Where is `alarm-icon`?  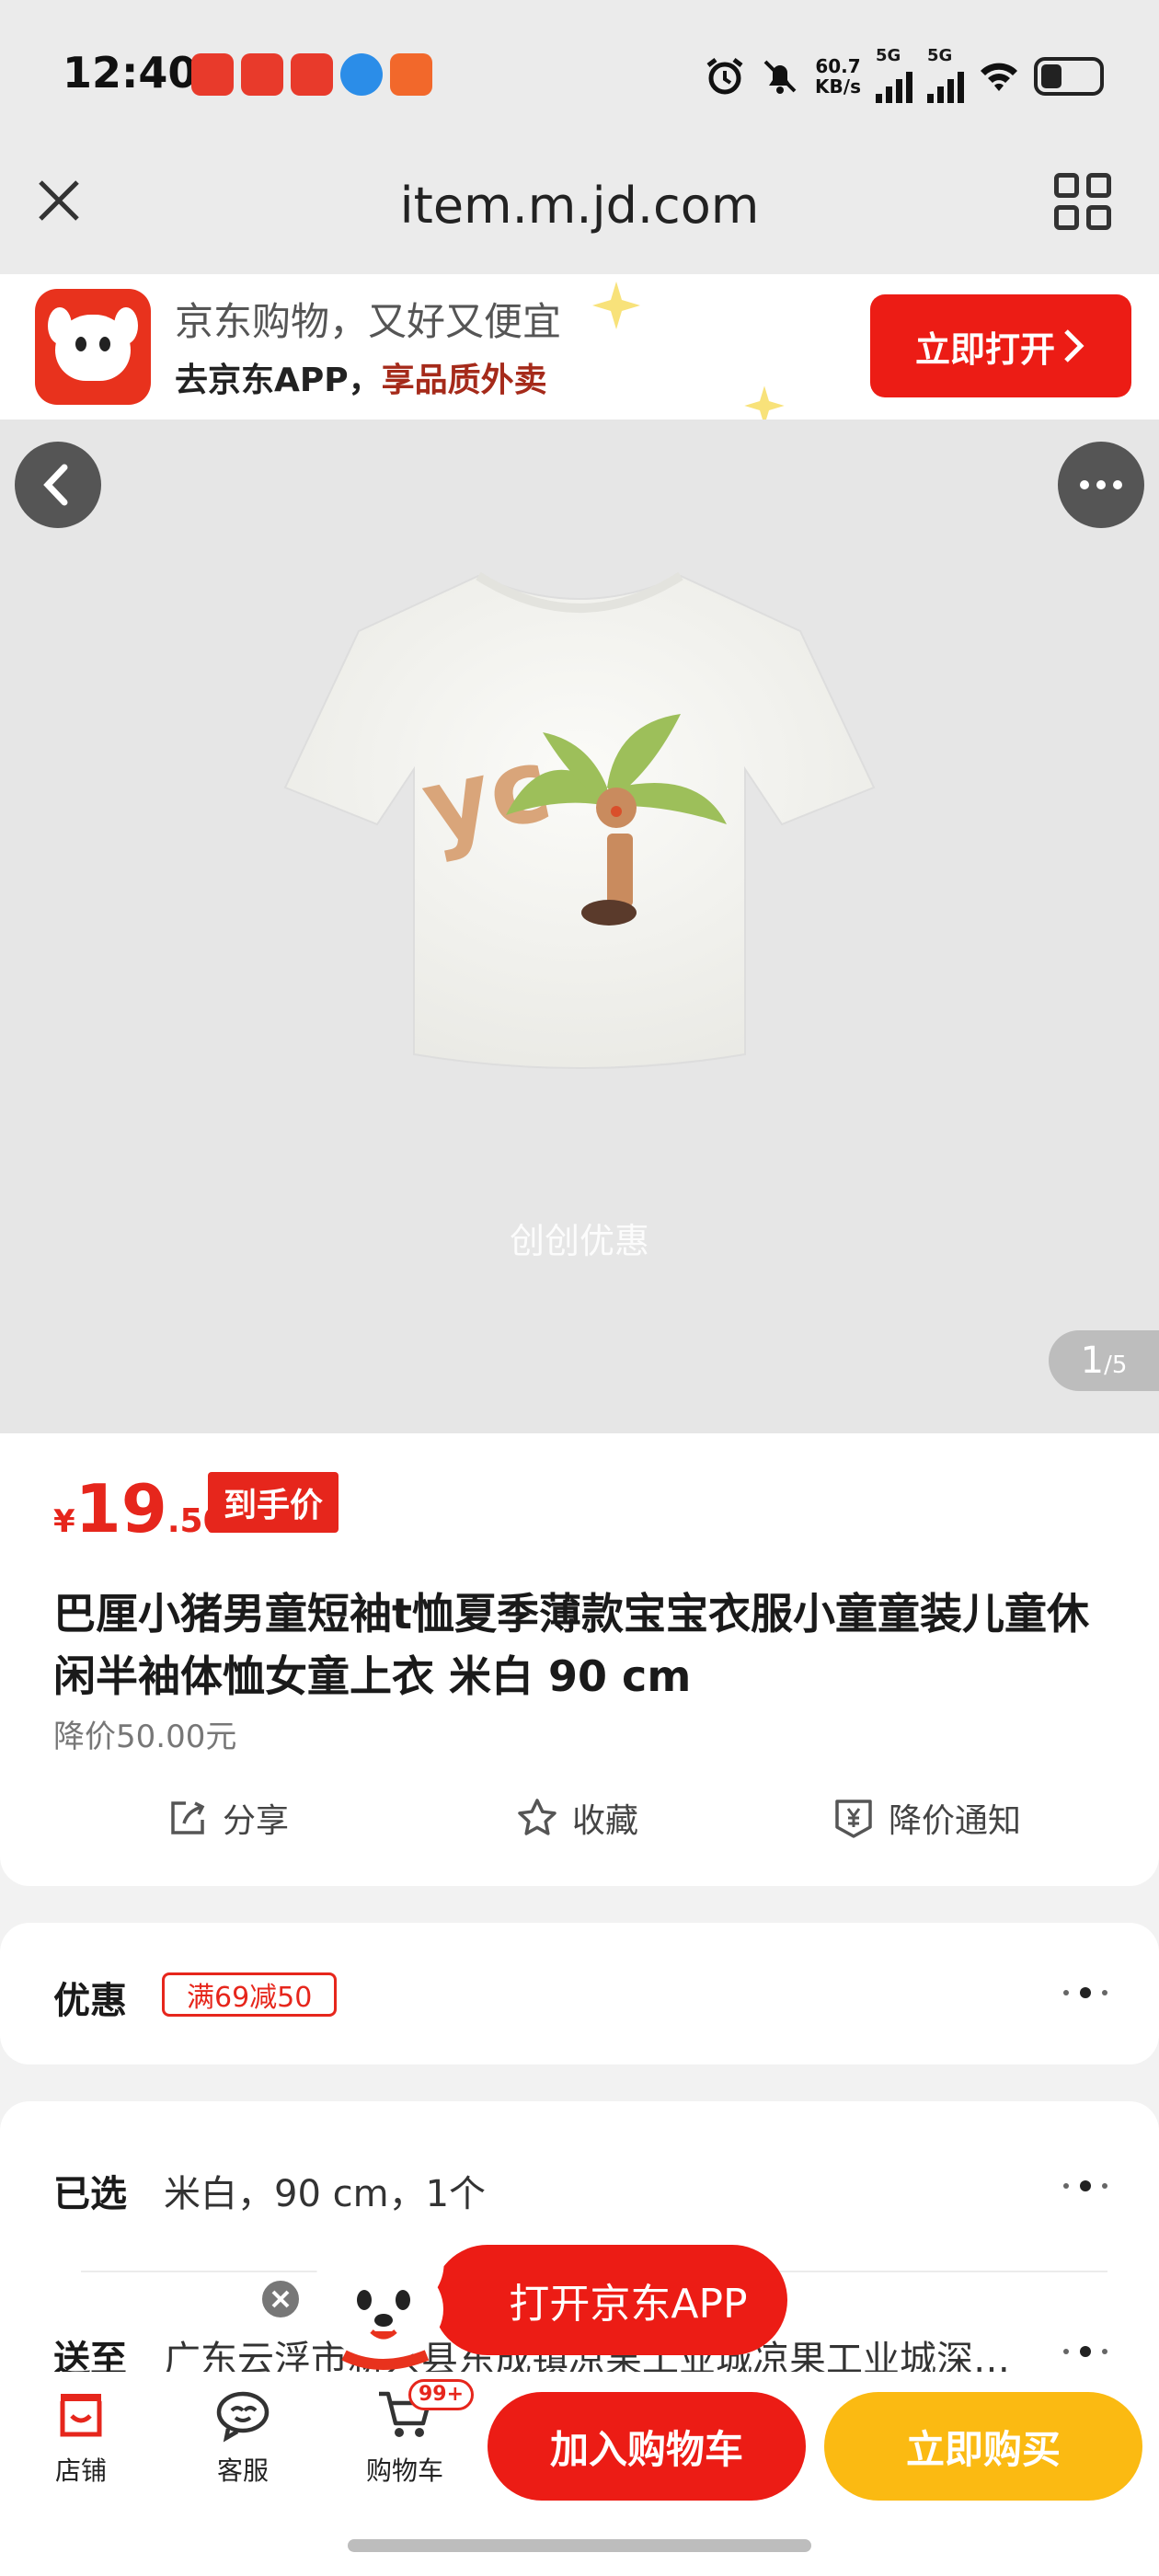
alarm-icon is located at coordinates (724, 76).